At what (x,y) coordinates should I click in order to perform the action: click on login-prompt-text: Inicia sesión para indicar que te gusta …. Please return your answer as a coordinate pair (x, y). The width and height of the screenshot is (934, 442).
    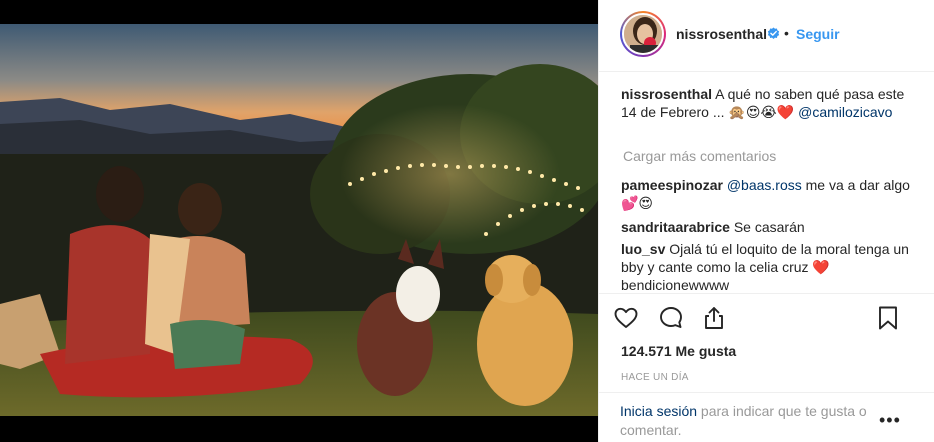
    Looking at the image, I should click on (755, 421).